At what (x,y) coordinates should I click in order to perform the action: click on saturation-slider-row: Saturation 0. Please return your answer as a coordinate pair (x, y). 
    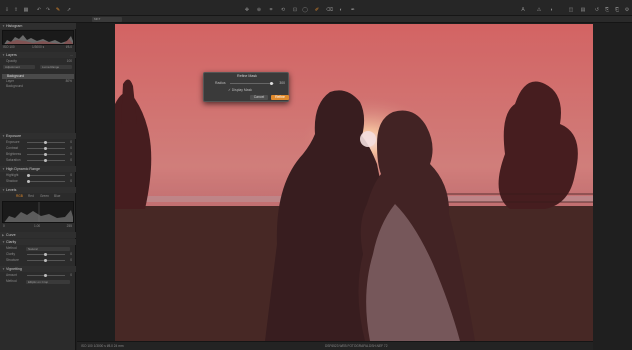
    Looking at the image, I should click on (38, 160).